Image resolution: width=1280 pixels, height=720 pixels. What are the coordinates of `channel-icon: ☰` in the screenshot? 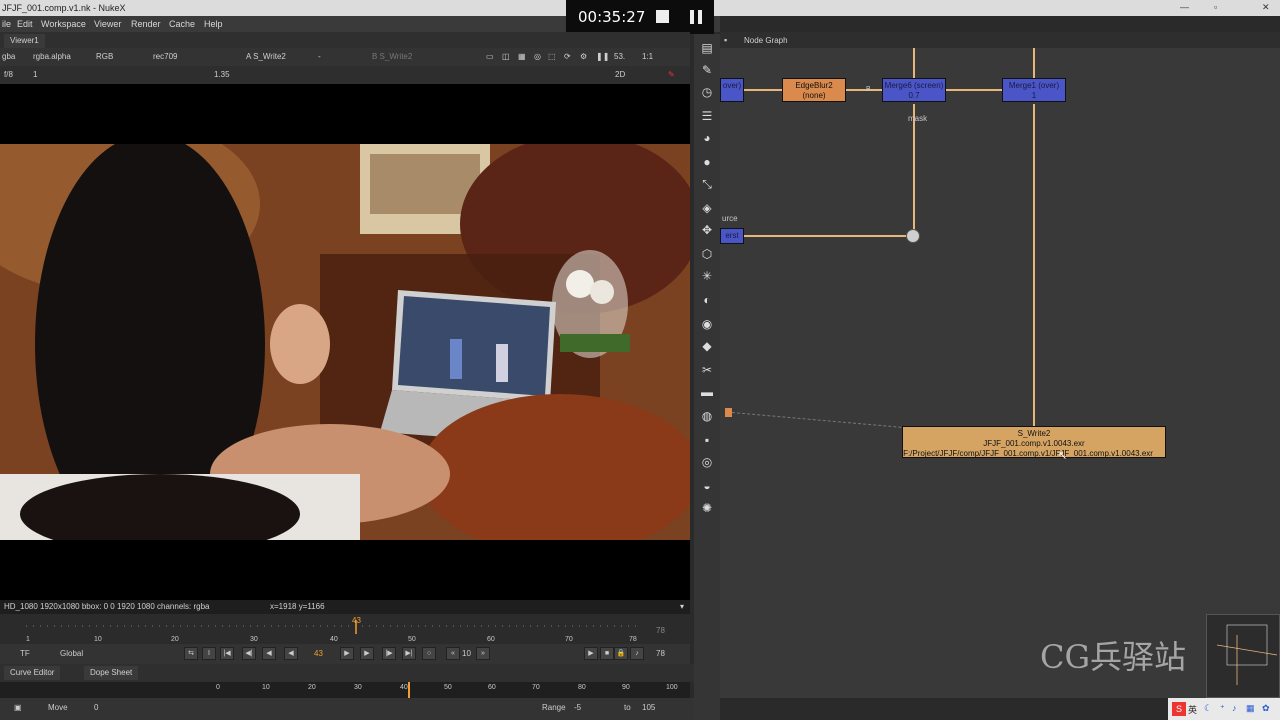 It's located at (707, 116).